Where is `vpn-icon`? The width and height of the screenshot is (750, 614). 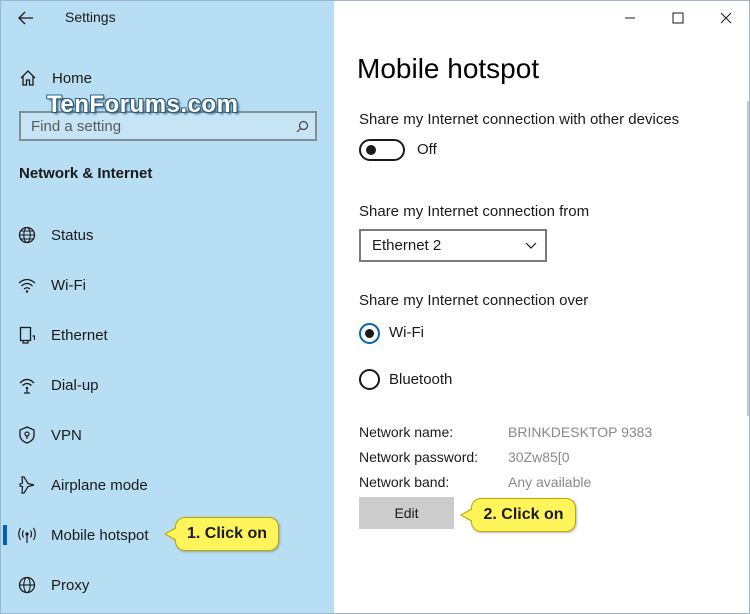 vpn-icon is located at coordinates (27, 435).